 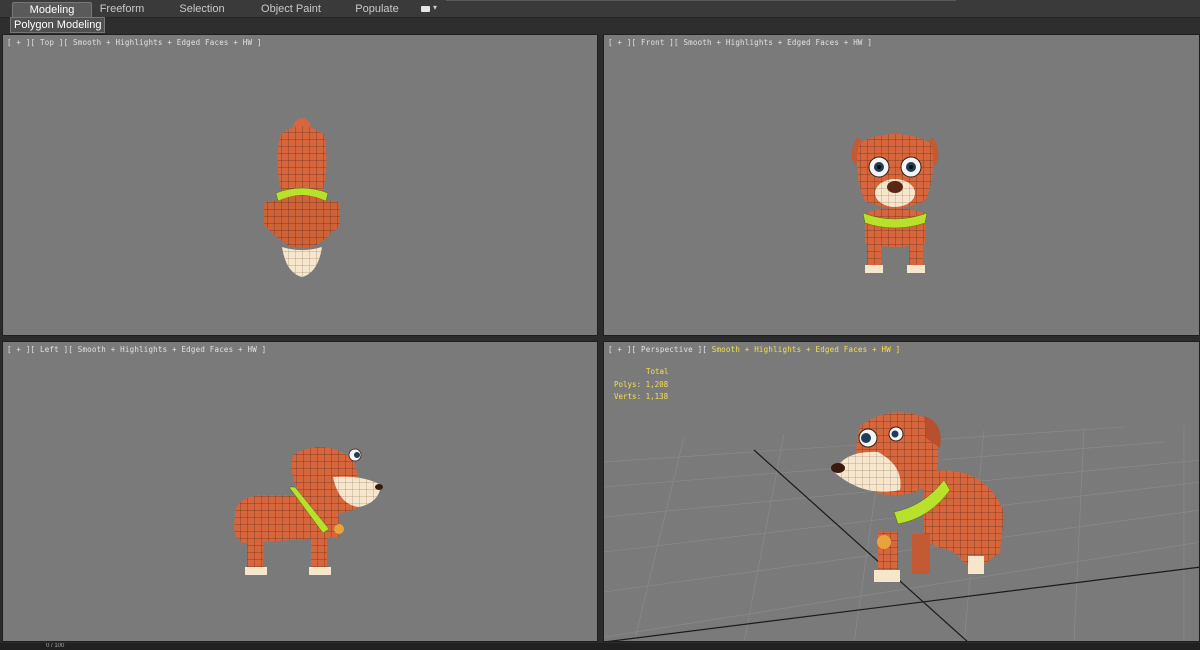 What do you see at coordinates (122, 10) in the screenshot?
I see `tab-freeform: Freeform` at bounding box center [122, 10].